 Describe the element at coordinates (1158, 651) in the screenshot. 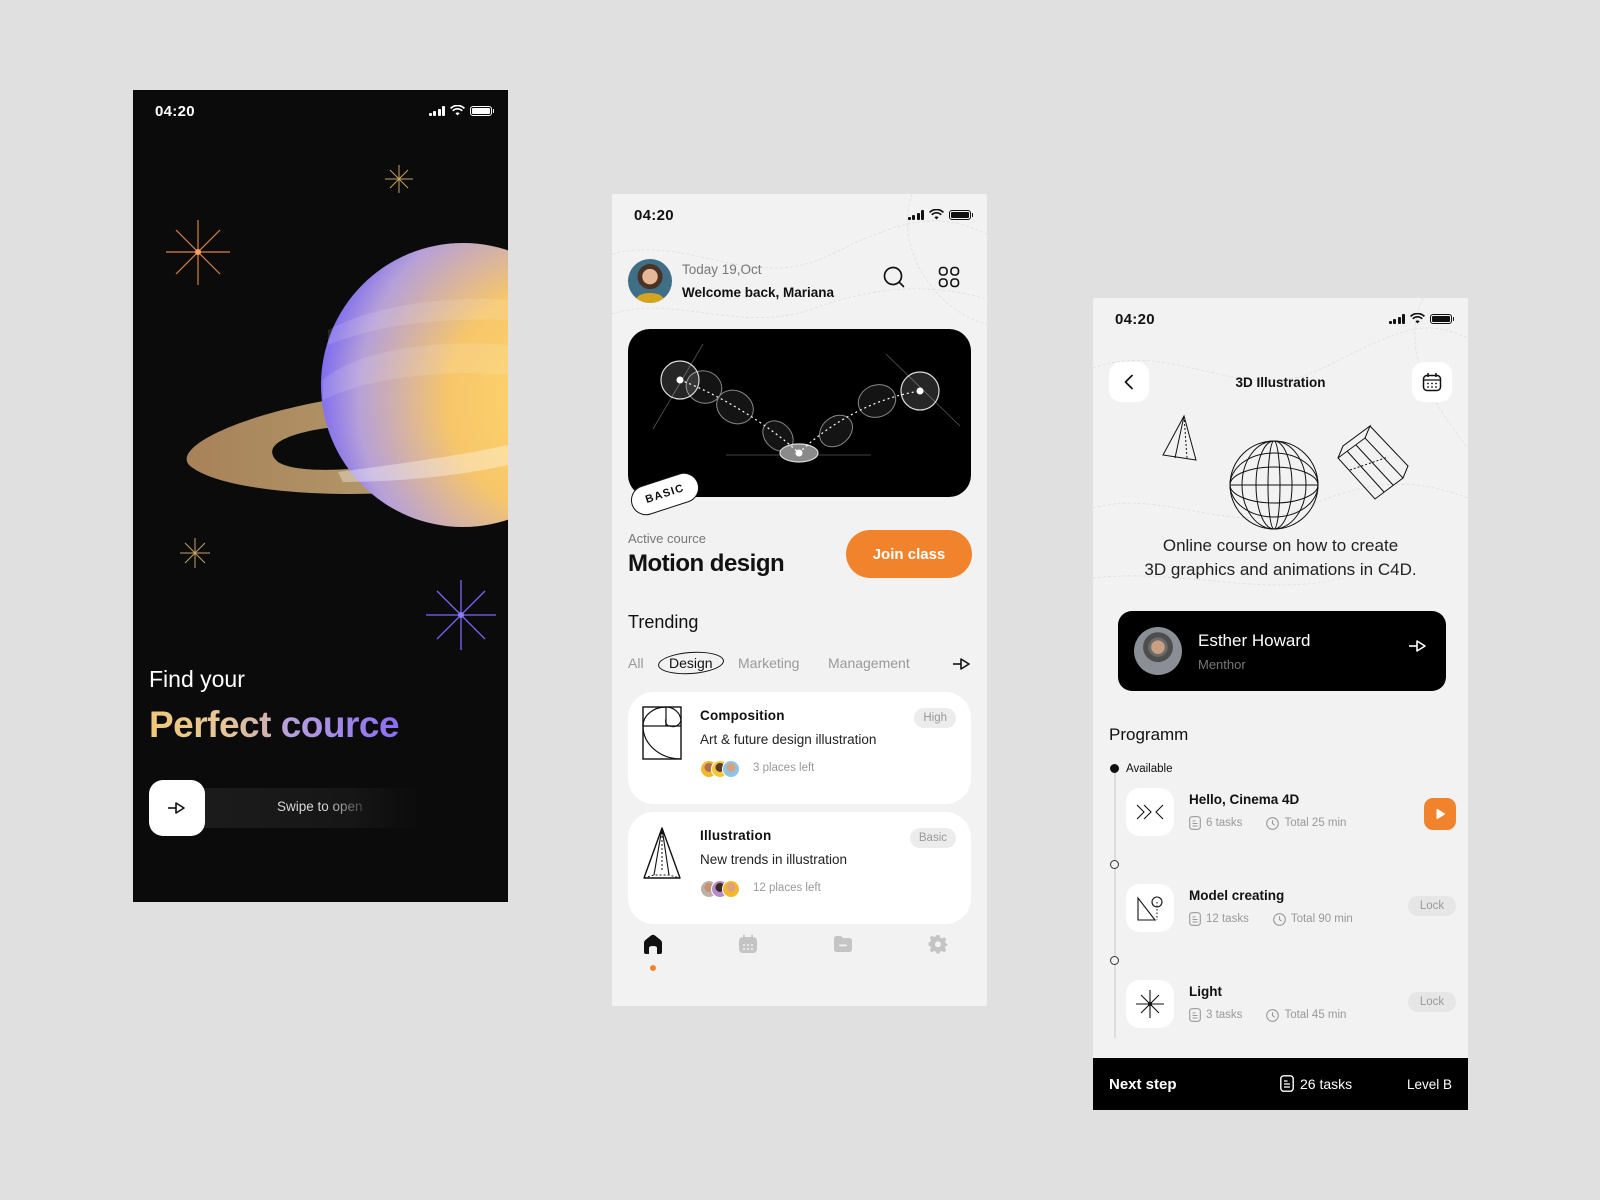

I see `mentor-avatar` at that location.